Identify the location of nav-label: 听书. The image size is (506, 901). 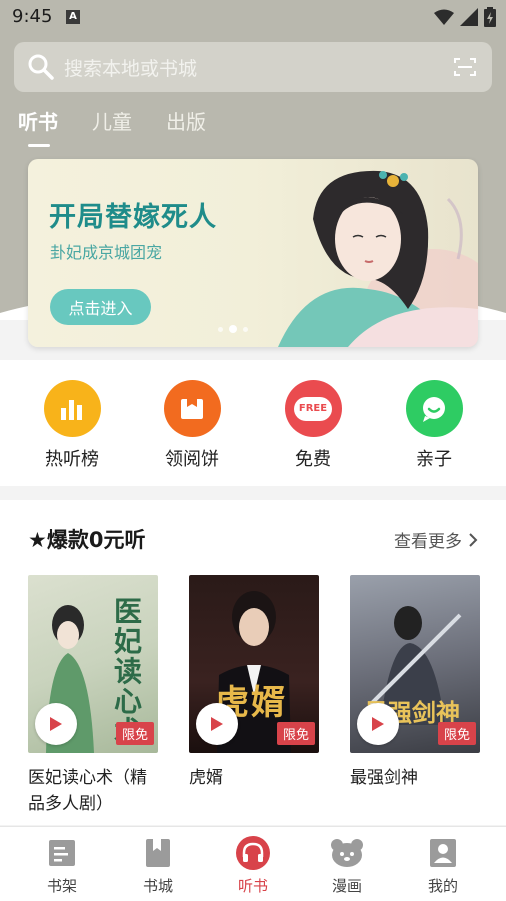
(252, 886).